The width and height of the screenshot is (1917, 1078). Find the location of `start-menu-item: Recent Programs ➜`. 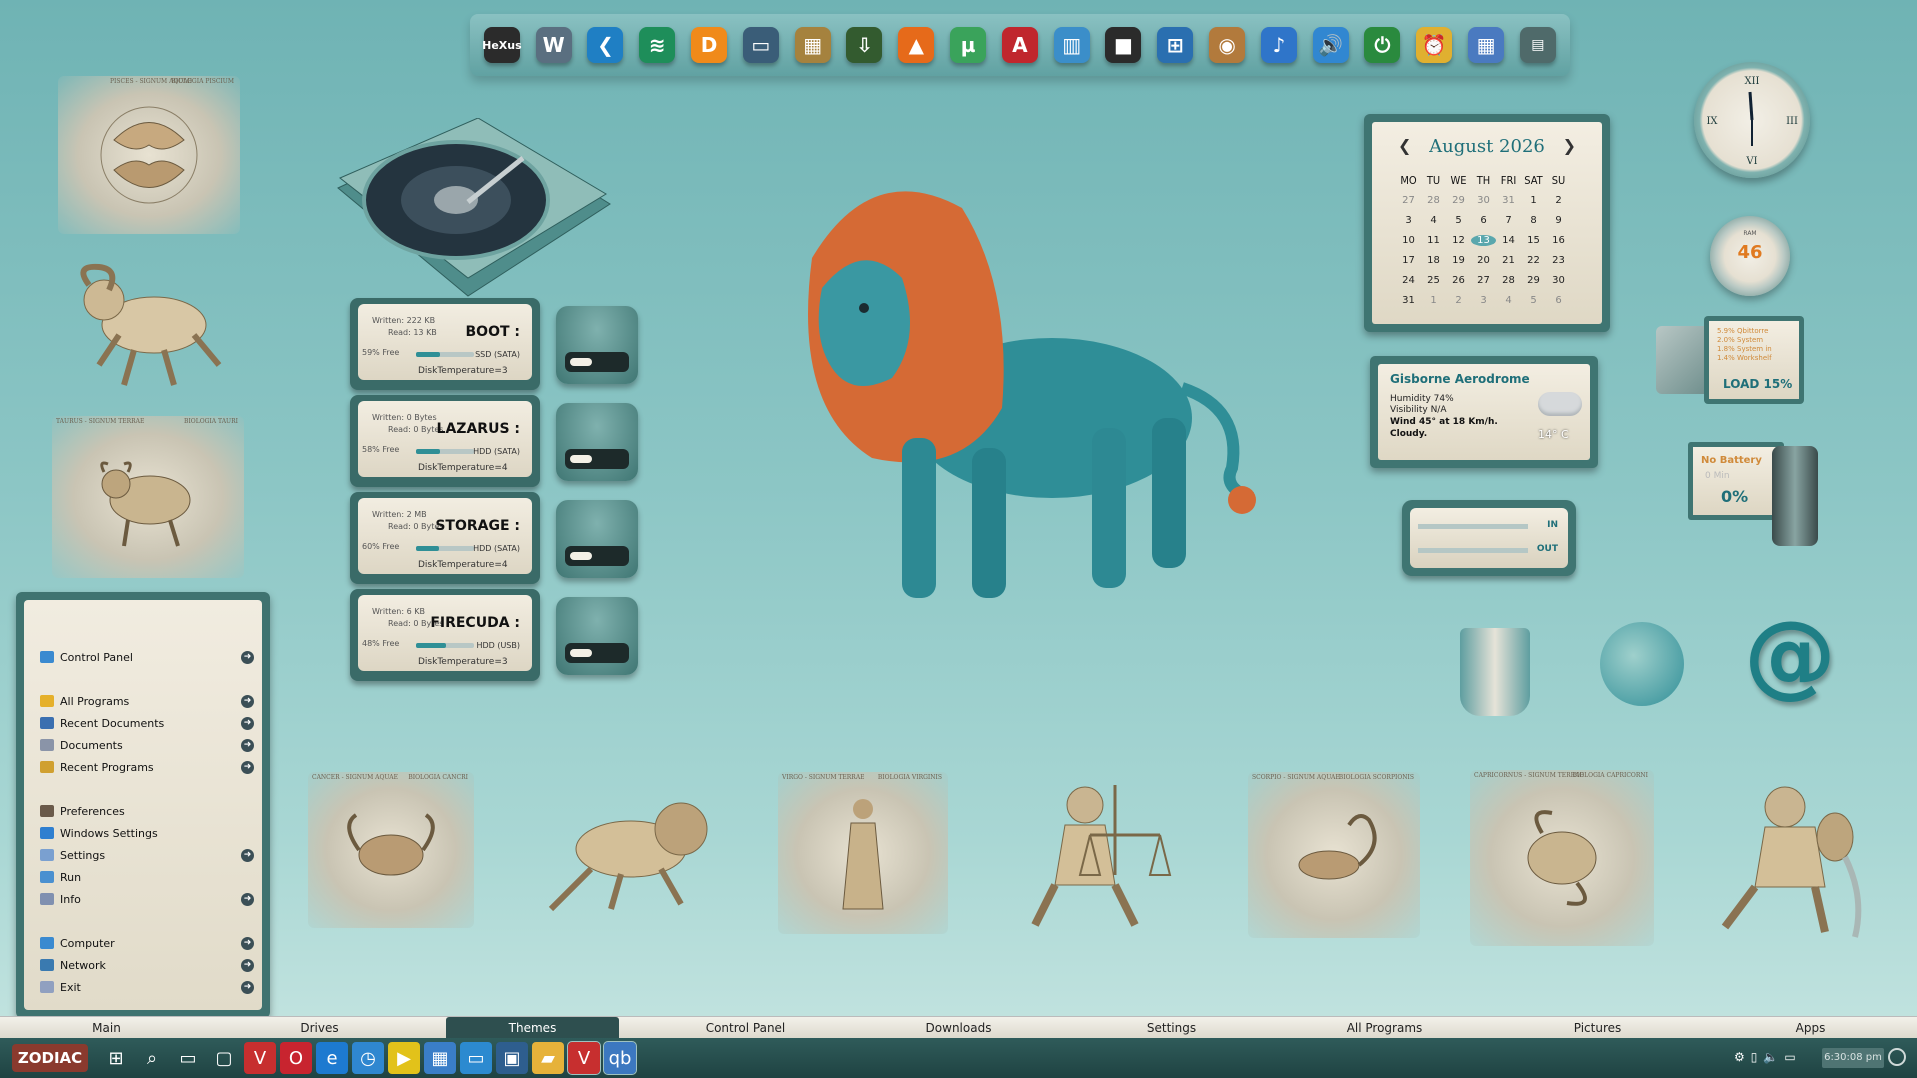

start-menu-item: Recent Programs ➜ is located at coordinates (147, 767).